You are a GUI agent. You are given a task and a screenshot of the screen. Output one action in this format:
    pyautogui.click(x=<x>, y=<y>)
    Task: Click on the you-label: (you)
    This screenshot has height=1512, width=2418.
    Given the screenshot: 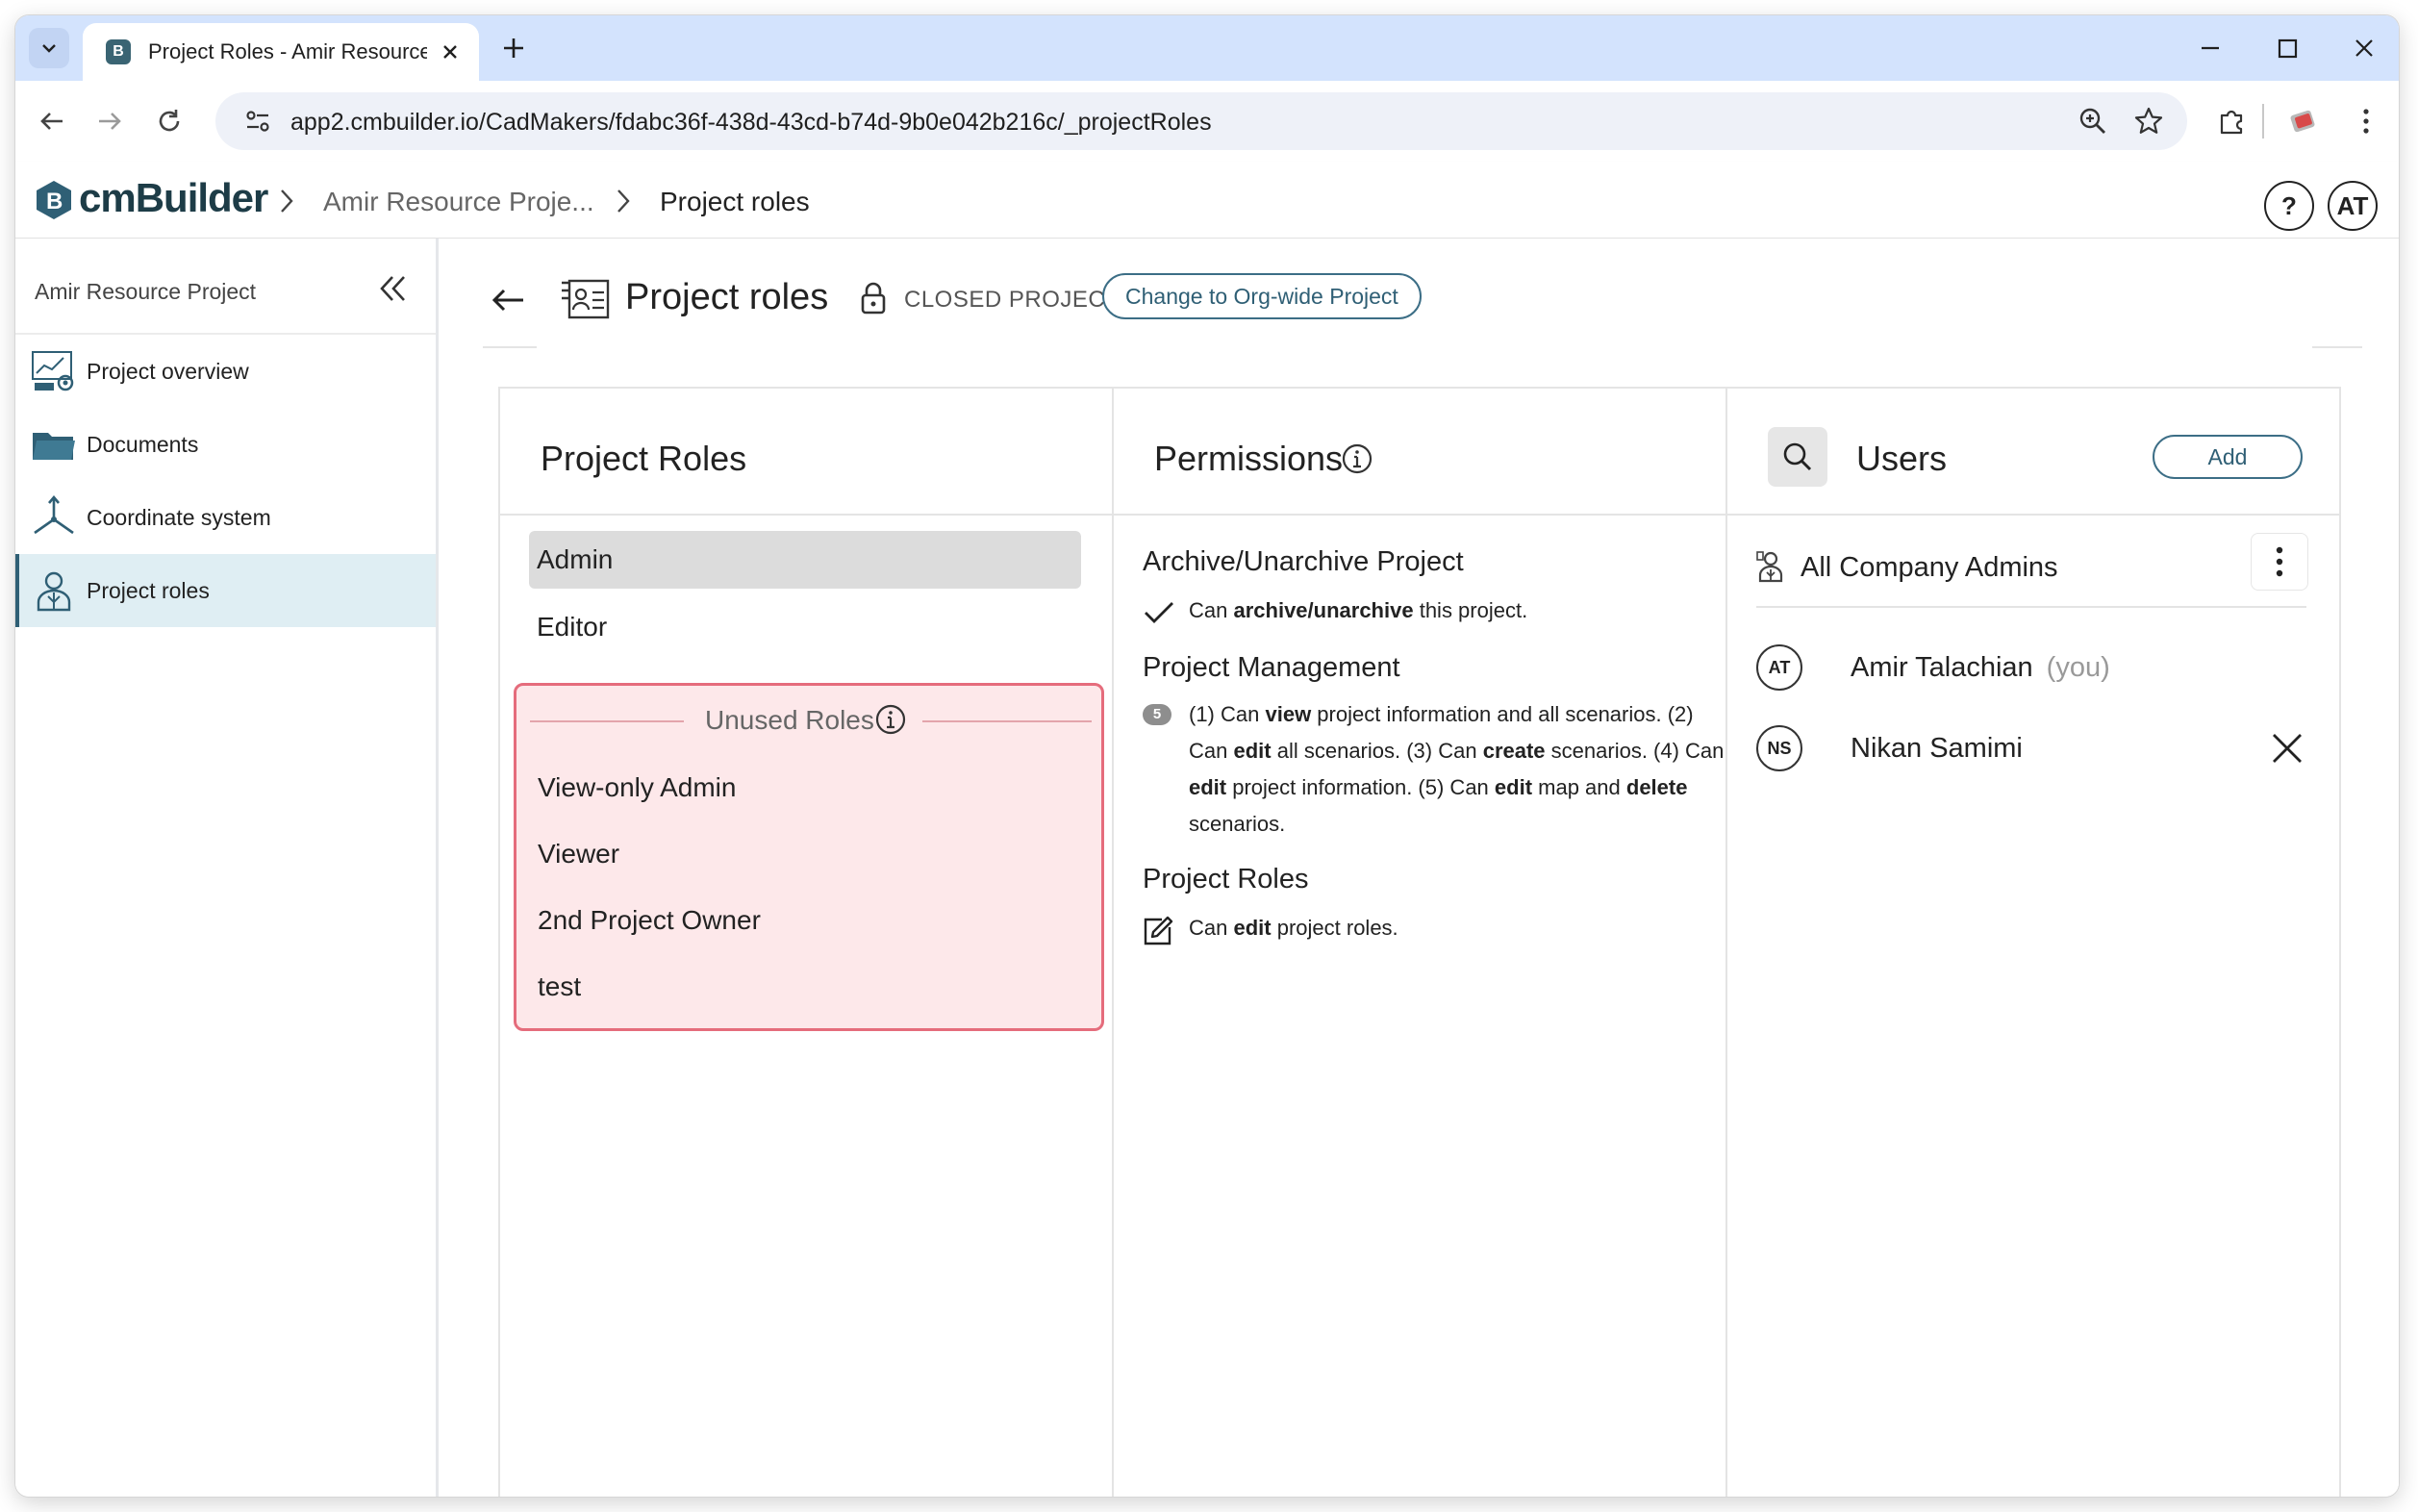 What is the action you would take?
    pyautogui.click(x=2078, y=668)
    